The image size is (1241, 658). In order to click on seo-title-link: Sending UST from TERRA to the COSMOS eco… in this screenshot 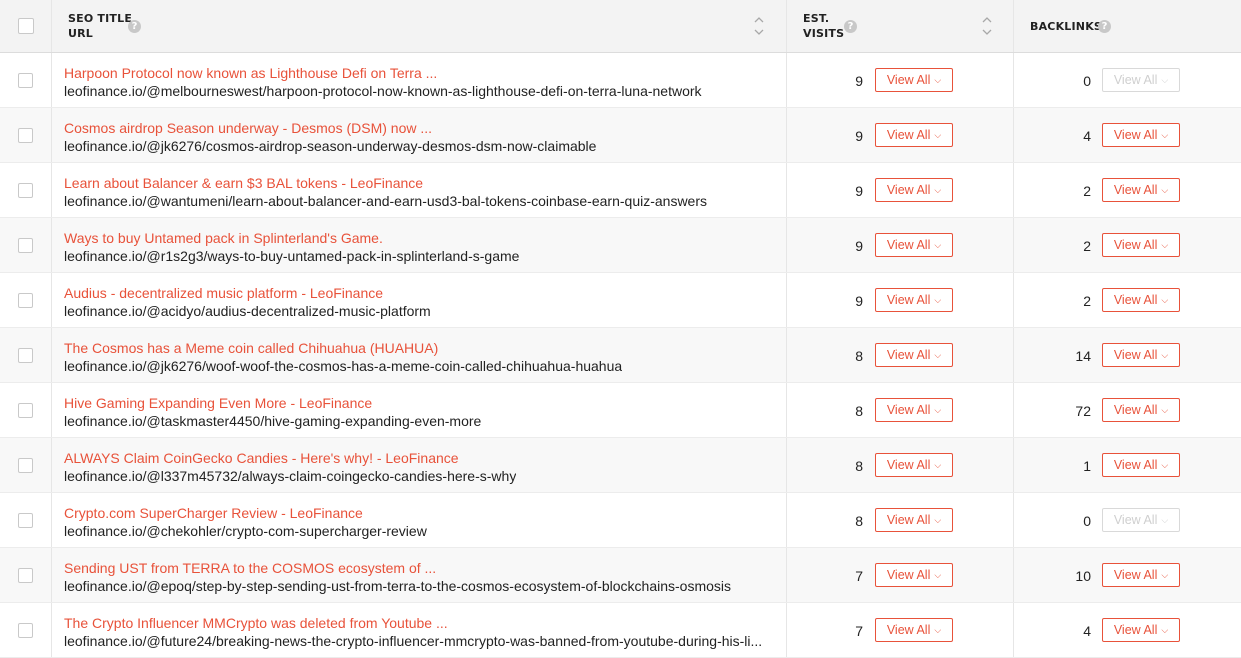, I will do `click(250, 568)`.